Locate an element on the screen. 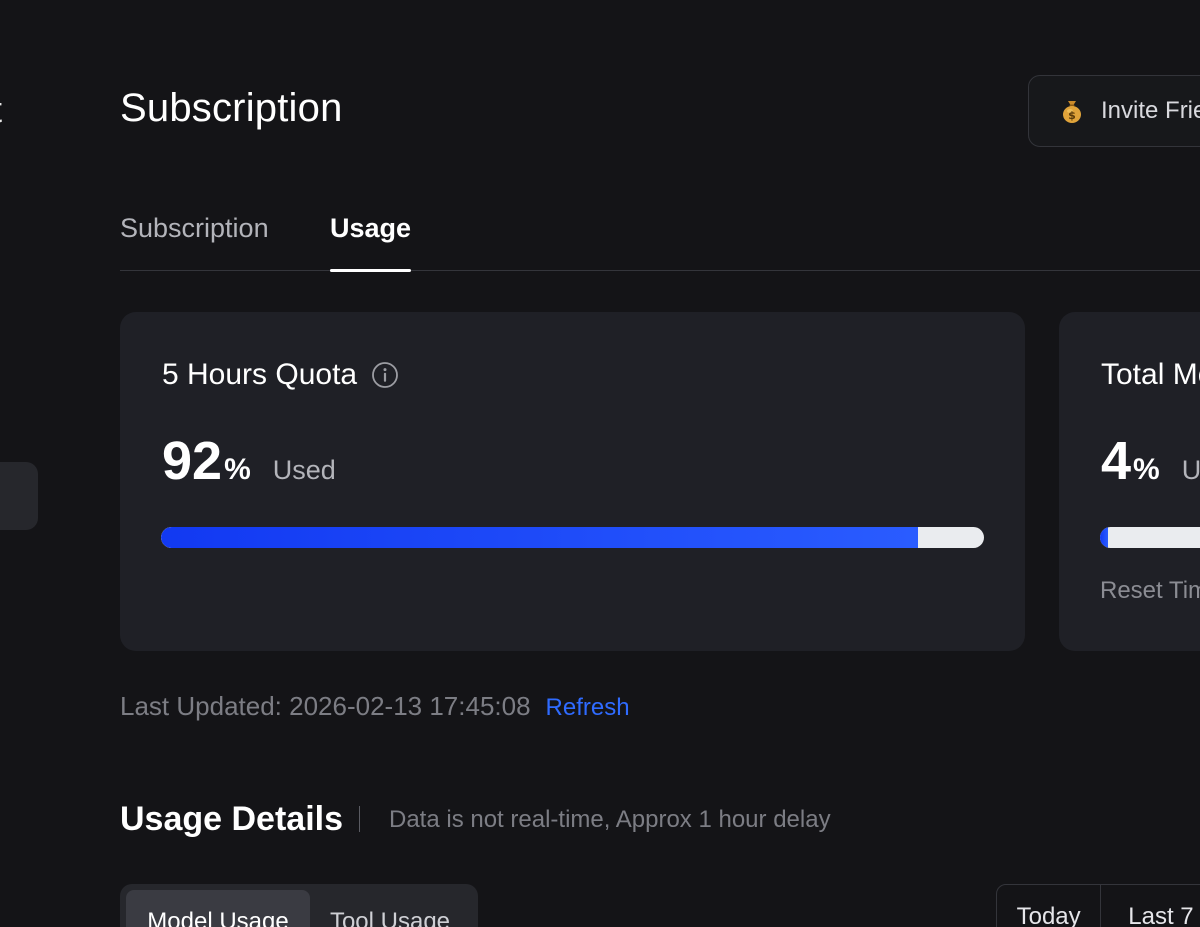 This screenshot has width=1200, height=927. refresh-link: Refresh is located at coordinates (588, 708).